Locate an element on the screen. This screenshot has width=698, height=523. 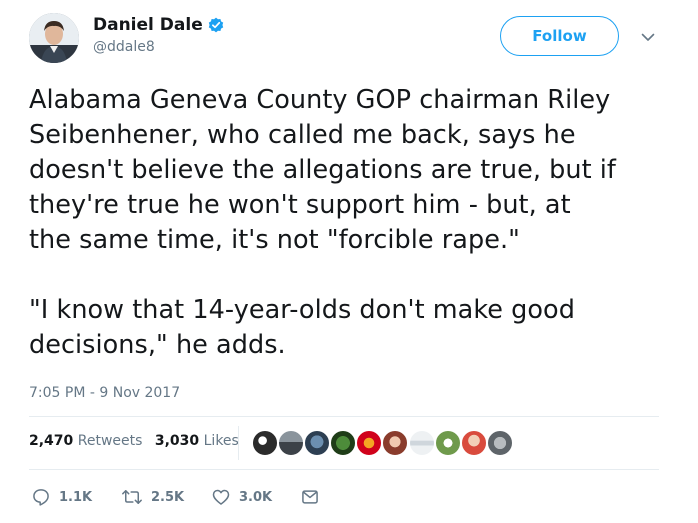
direct-message-button is located at coordinates (310, 497).